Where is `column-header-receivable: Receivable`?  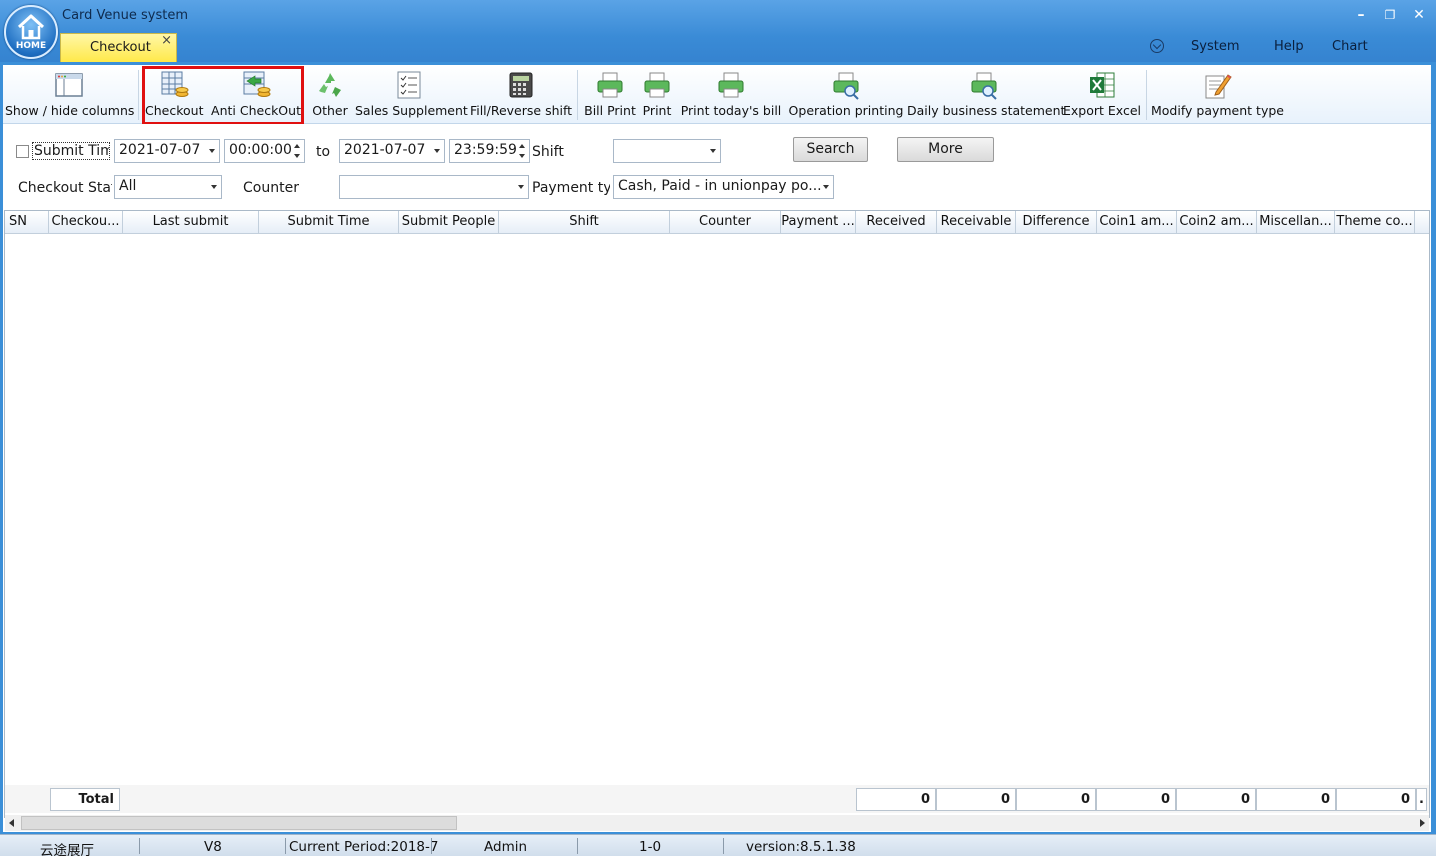 column-header-receivable: Receivable is located at coordinates (976, 222).